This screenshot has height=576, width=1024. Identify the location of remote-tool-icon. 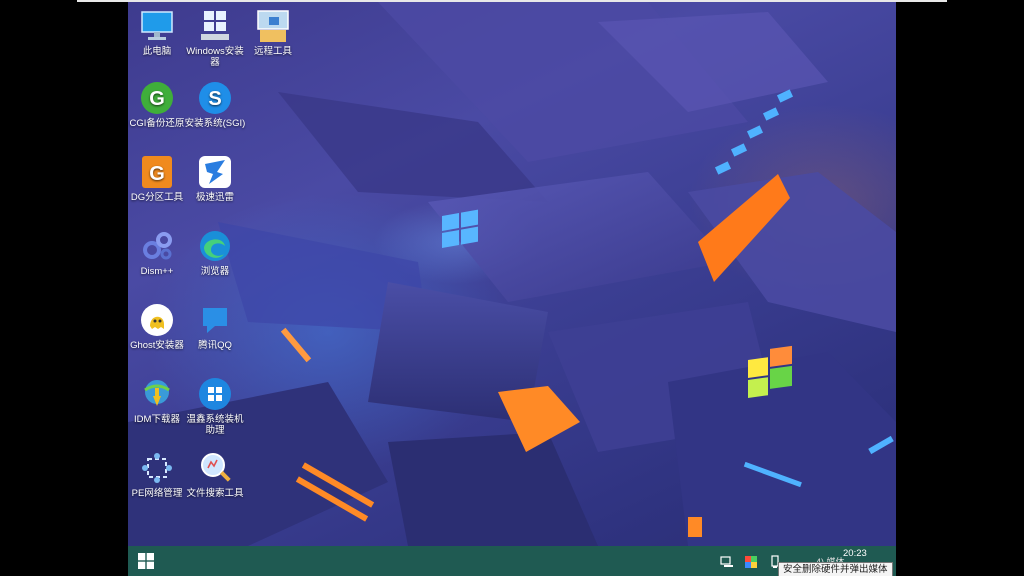
(273, 26).